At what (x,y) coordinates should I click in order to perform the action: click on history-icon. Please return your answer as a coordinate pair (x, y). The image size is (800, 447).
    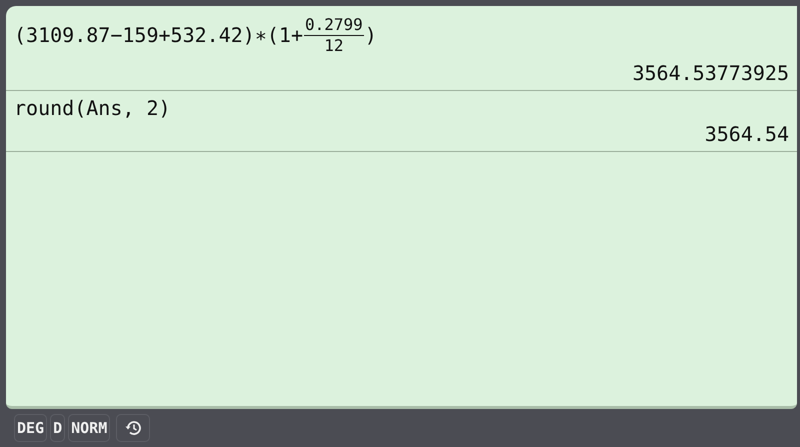
    Looking at the image, I should click on (133, 428).